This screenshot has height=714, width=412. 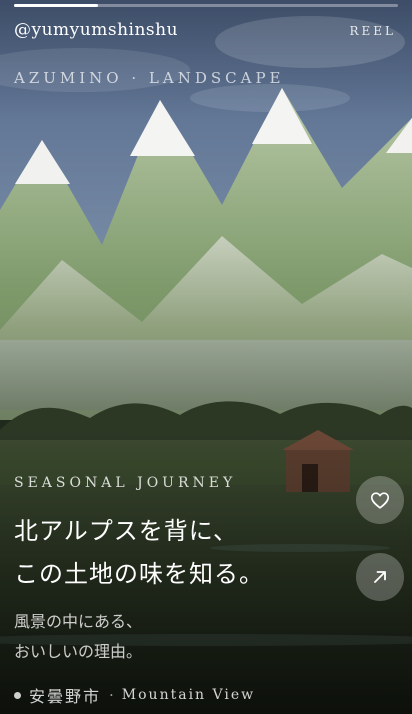 I want to click on location-place: Mountain View, so click(x=188, y=695).